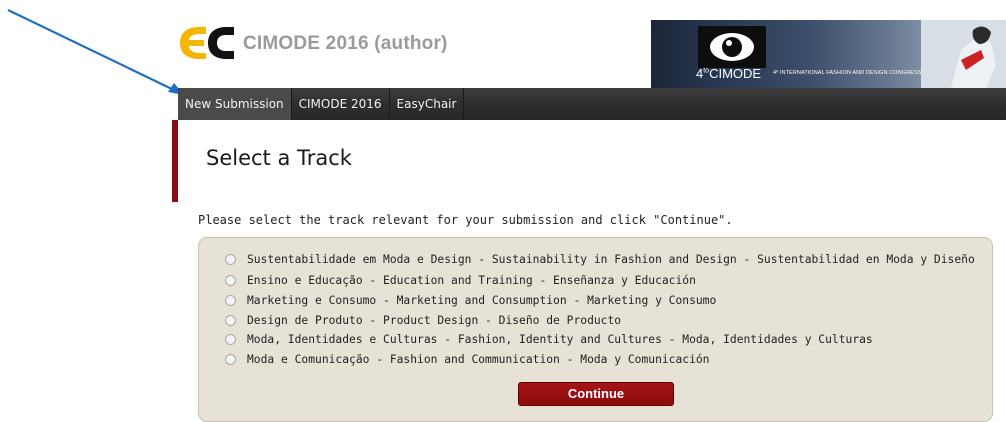 The width and height of the screenshot is (1006, 422). What do you see at coordinates (95, 52) in the screenshot?
I see `annotation-arrow` at bounding box center [95, 52].